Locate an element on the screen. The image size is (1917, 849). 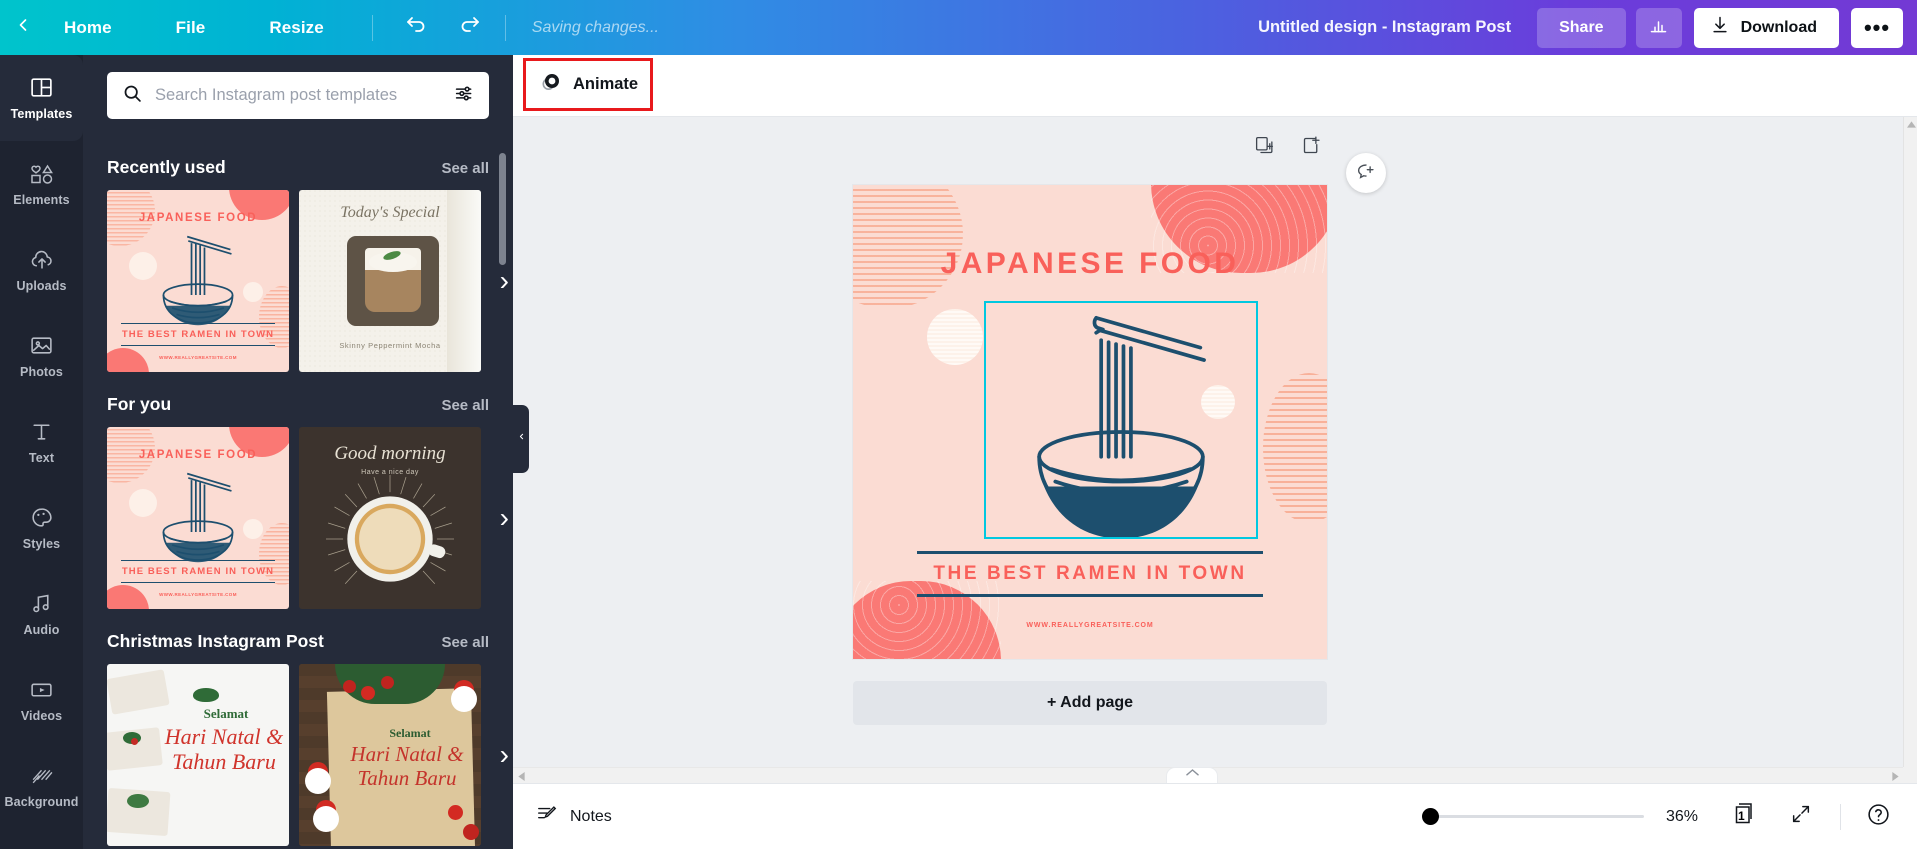
help-circle-icon is located at coordinates (1878, 817).